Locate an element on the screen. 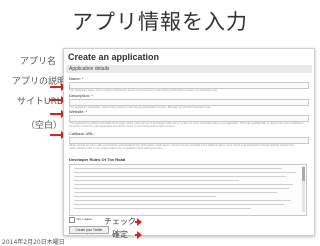 The image size is (320, 246). annotation-check: チェック is located at coordinates (120, 221).